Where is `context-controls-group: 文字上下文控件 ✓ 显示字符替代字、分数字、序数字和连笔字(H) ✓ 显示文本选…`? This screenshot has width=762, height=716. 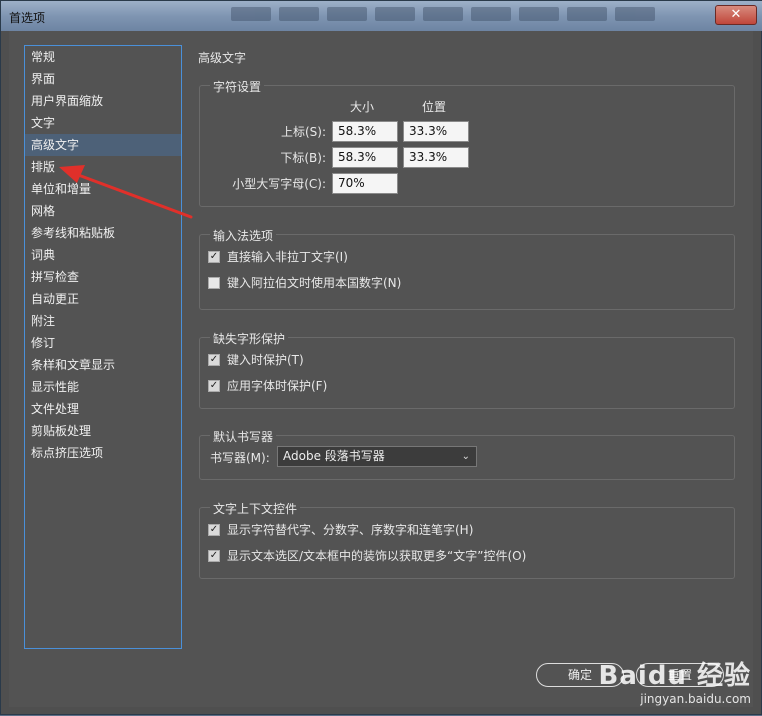
context-controls-group: 文字上下文控件 ✓ 显示字符替代字、分数字、序数字和连笔字(H) ✓ 显示文本选… is located at coordinates (467, 539).